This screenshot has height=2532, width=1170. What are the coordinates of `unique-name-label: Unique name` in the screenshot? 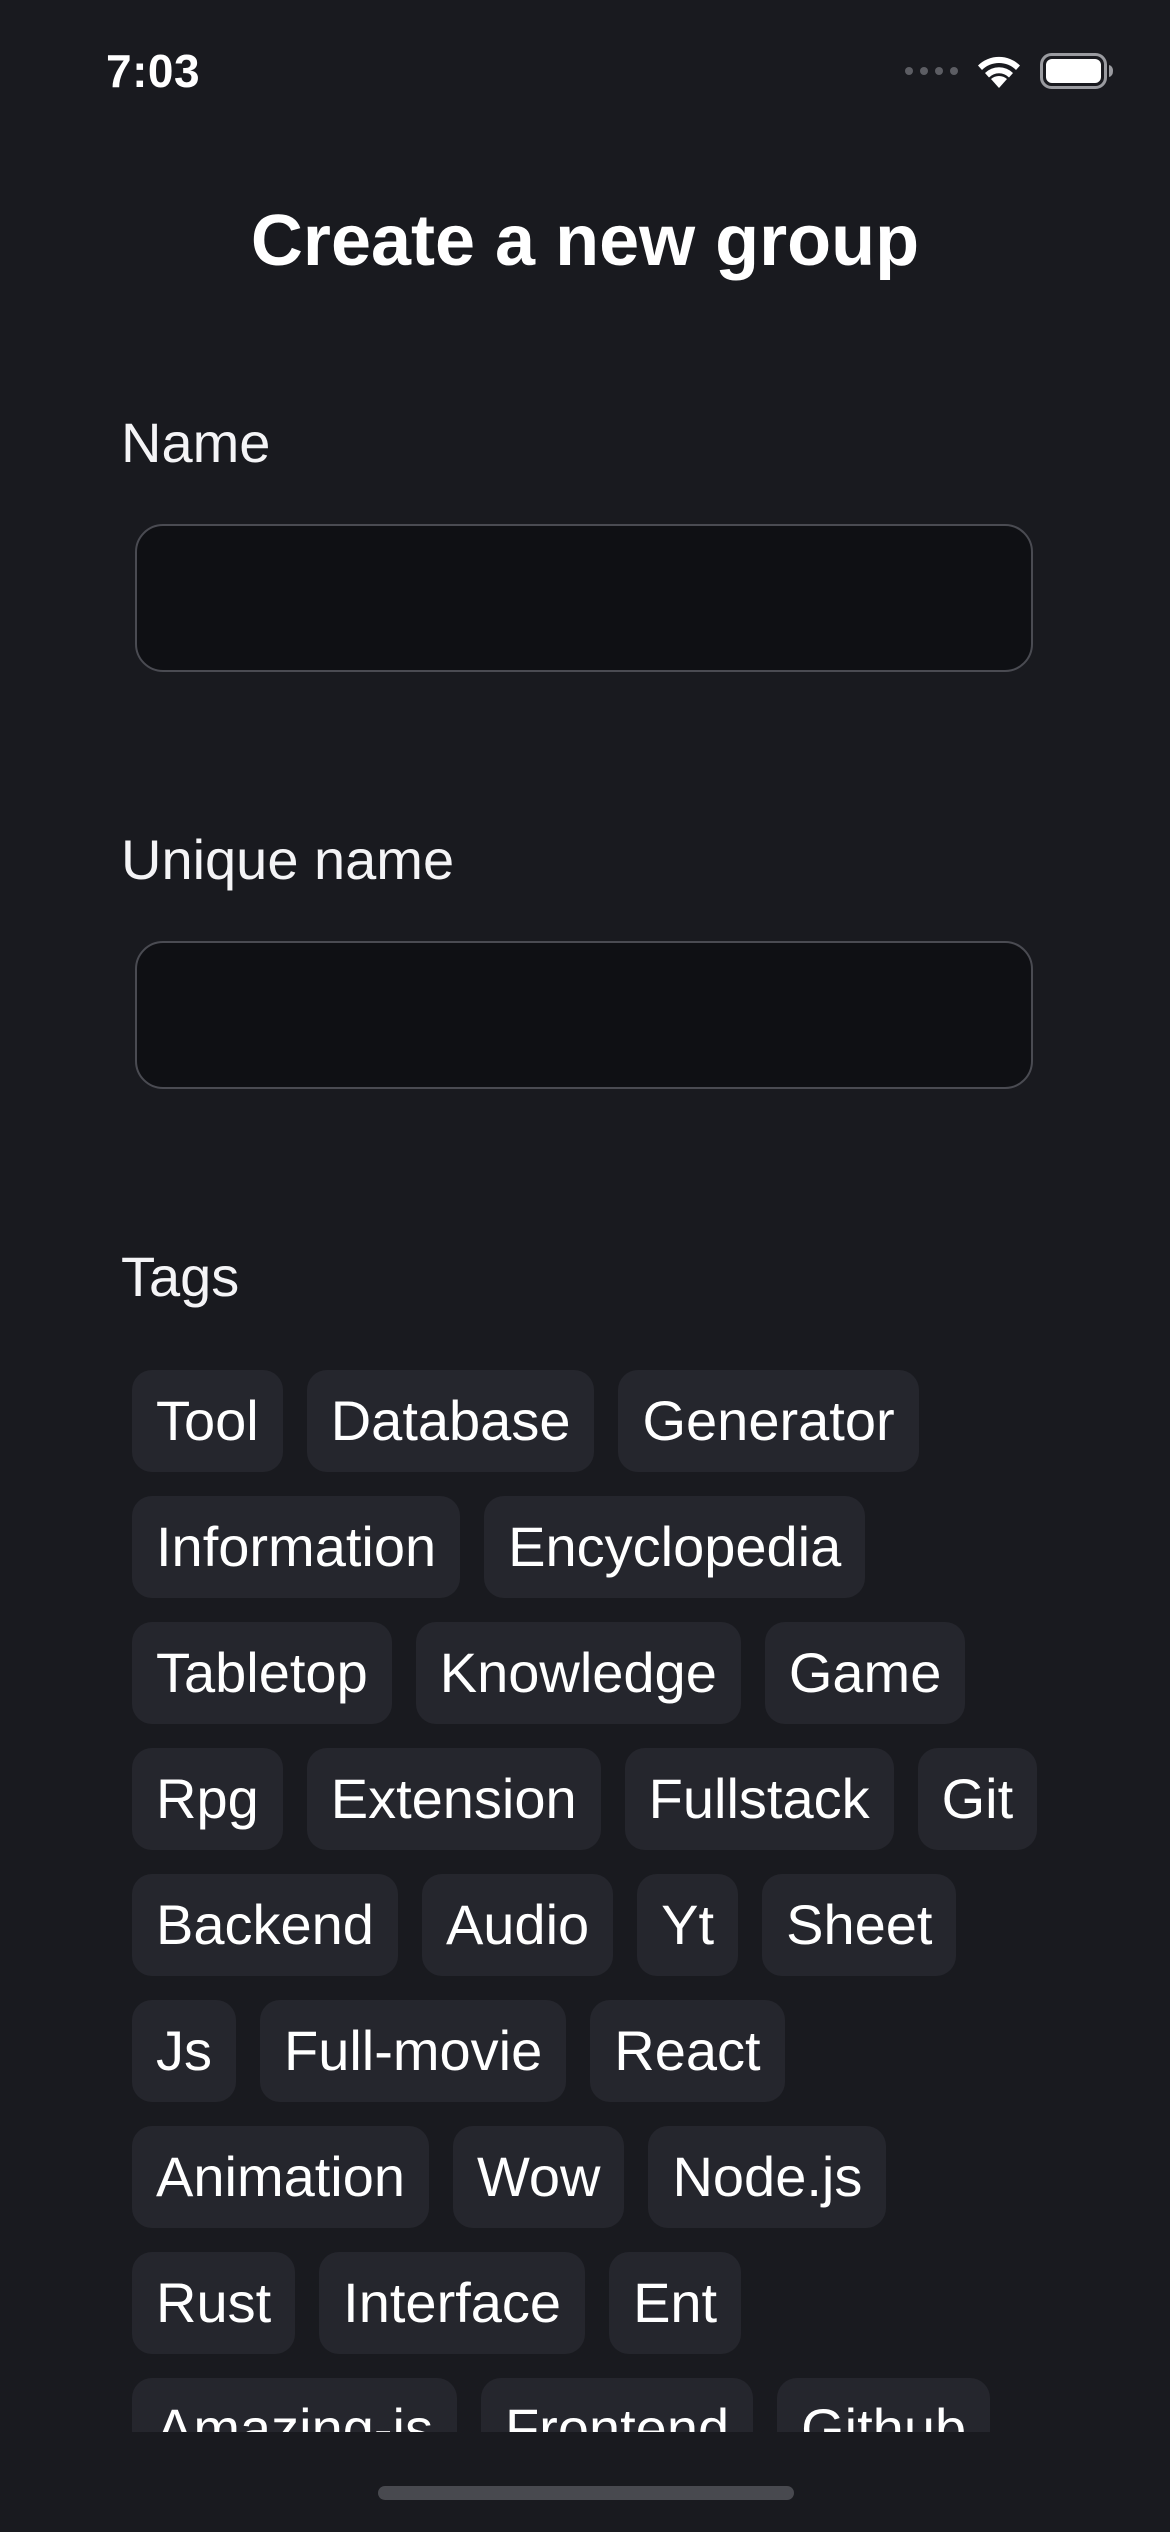 It's located at (288, 859).